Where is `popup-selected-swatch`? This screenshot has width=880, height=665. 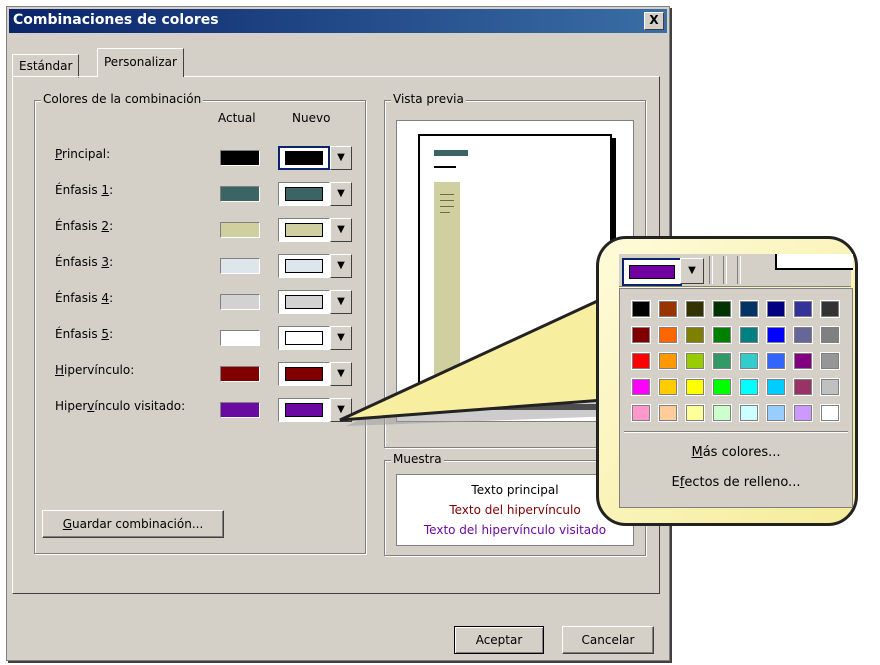
popup-selected-swatch is located at coordinates (652, 272).